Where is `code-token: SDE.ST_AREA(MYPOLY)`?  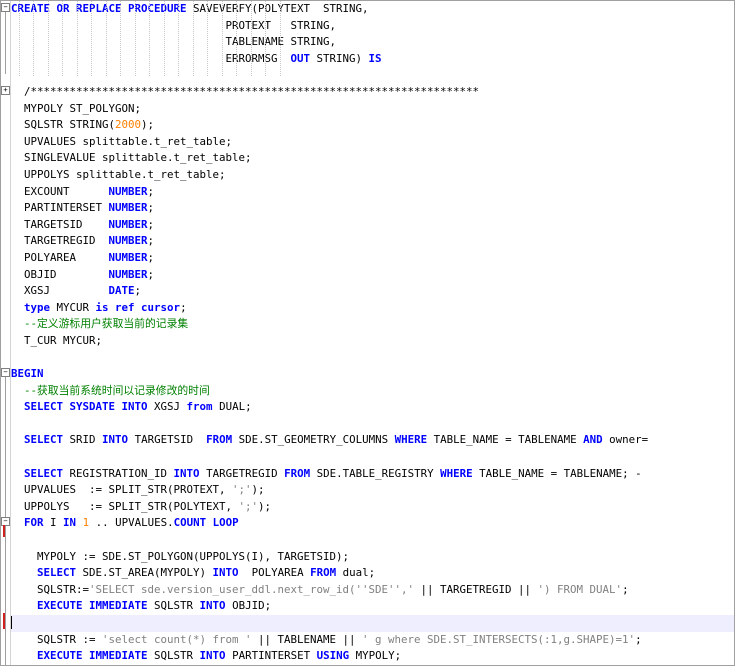 code-token: SDE.ST_AREA(MYPOLY) is located at coordinates (144, 573).